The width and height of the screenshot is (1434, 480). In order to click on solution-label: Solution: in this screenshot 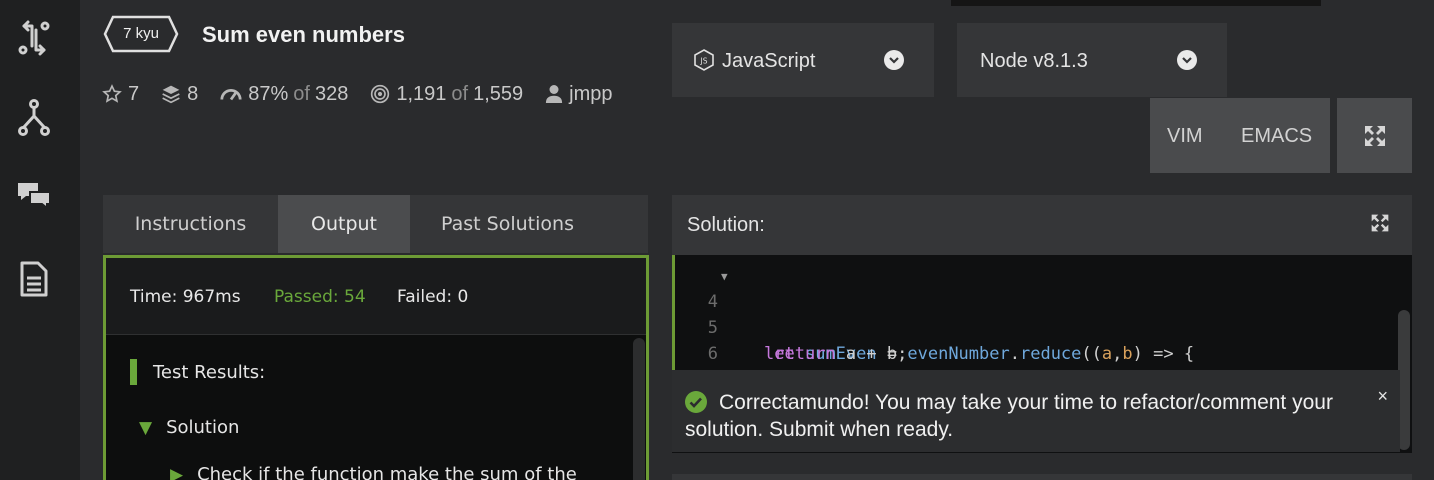, I will do `click(726, 225)`.